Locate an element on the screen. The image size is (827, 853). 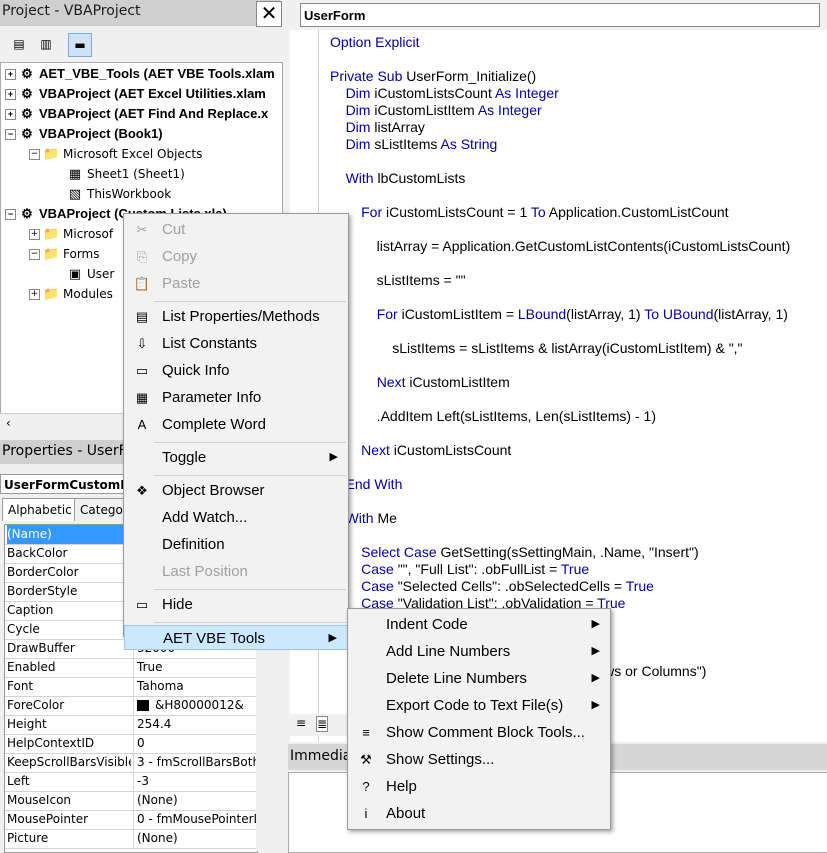
menu-item-parameter-info: ▦ Parameter Info is located at coordinates (236, 397).